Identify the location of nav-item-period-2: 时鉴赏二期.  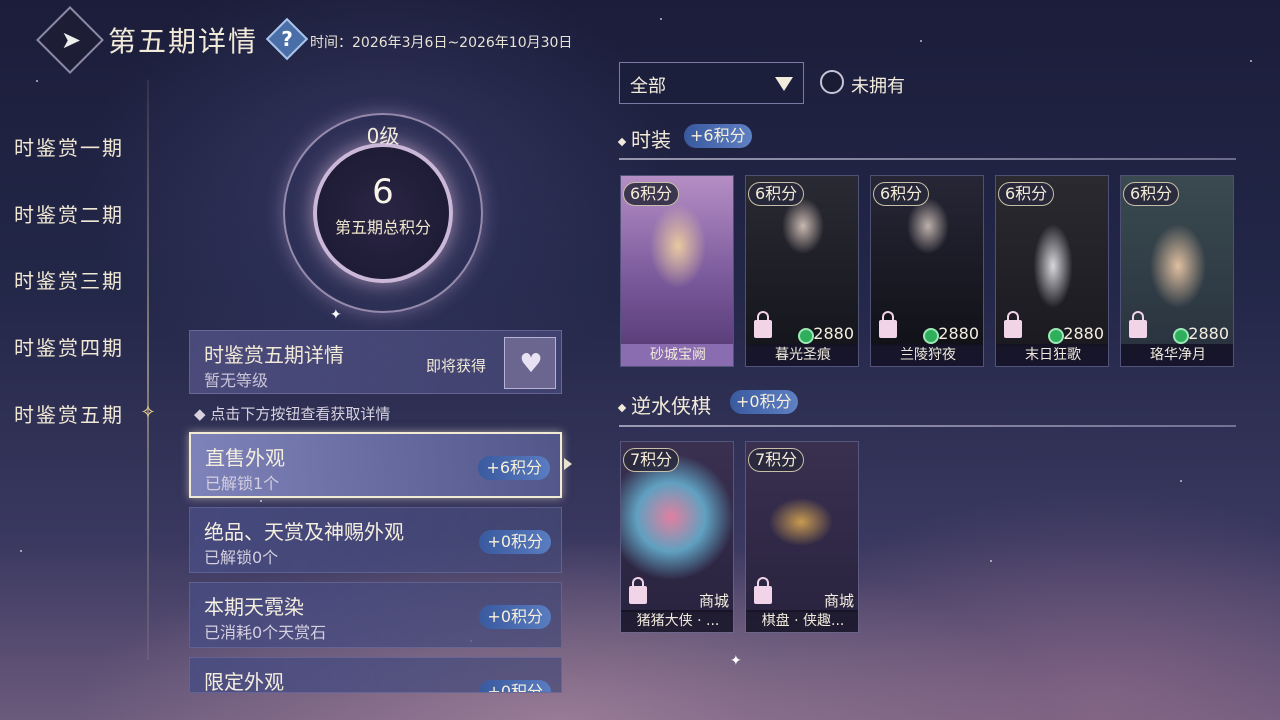
(69, 213).